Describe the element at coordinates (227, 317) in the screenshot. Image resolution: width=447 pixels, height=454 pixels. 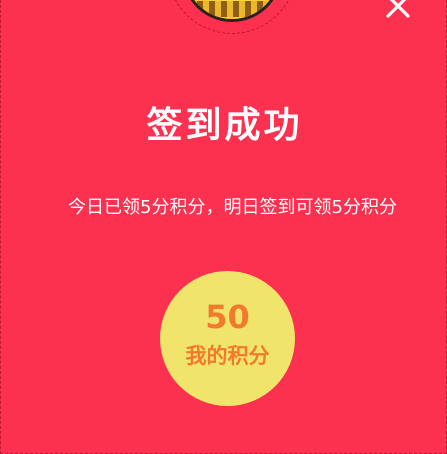
I see `points-value: 50` at that location.